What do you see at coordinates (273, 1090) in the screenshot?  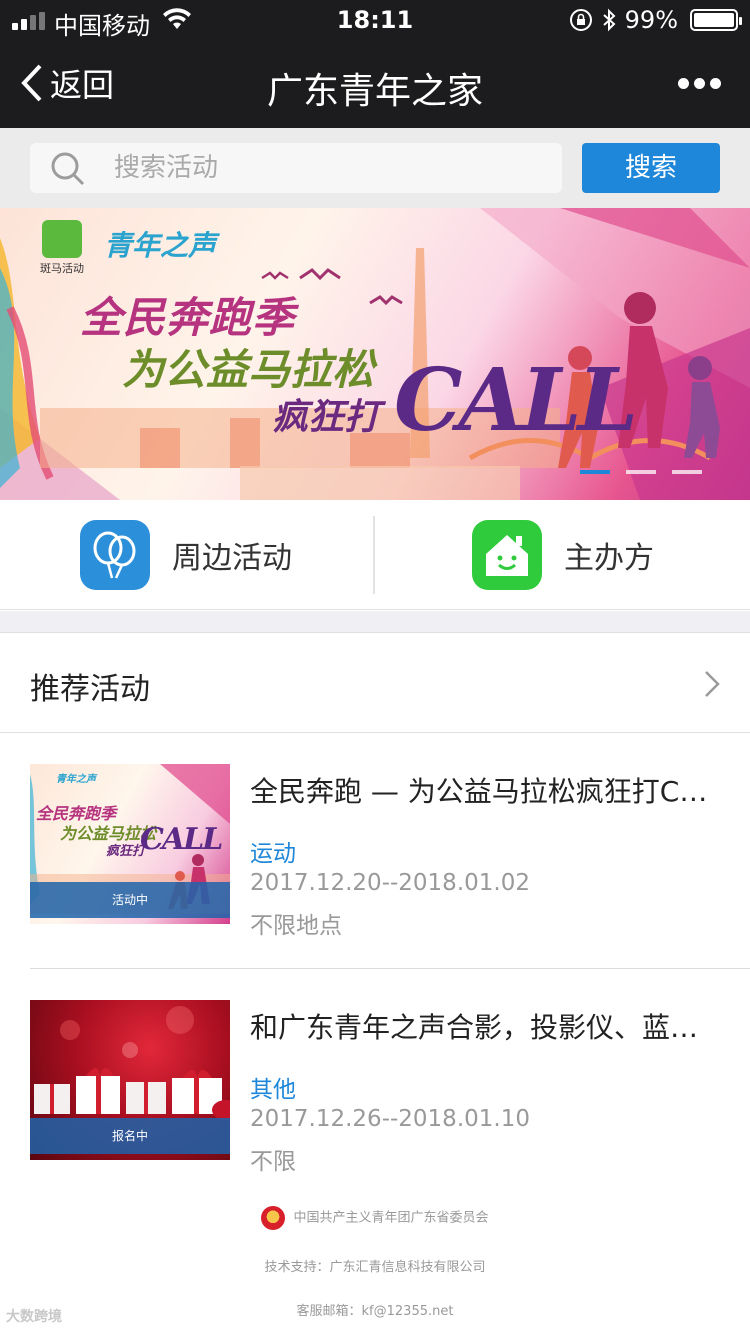 I see `activity-category: 其他` at bounding box center [273, 1090].